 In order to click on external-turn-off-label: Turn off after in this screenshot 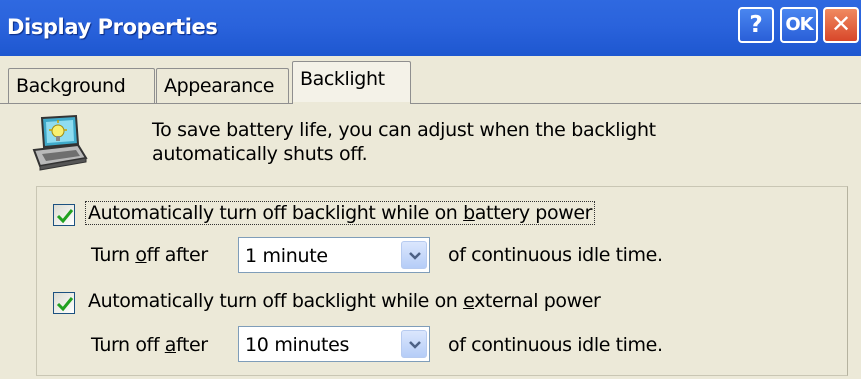, I will do `click(149, 345)`.